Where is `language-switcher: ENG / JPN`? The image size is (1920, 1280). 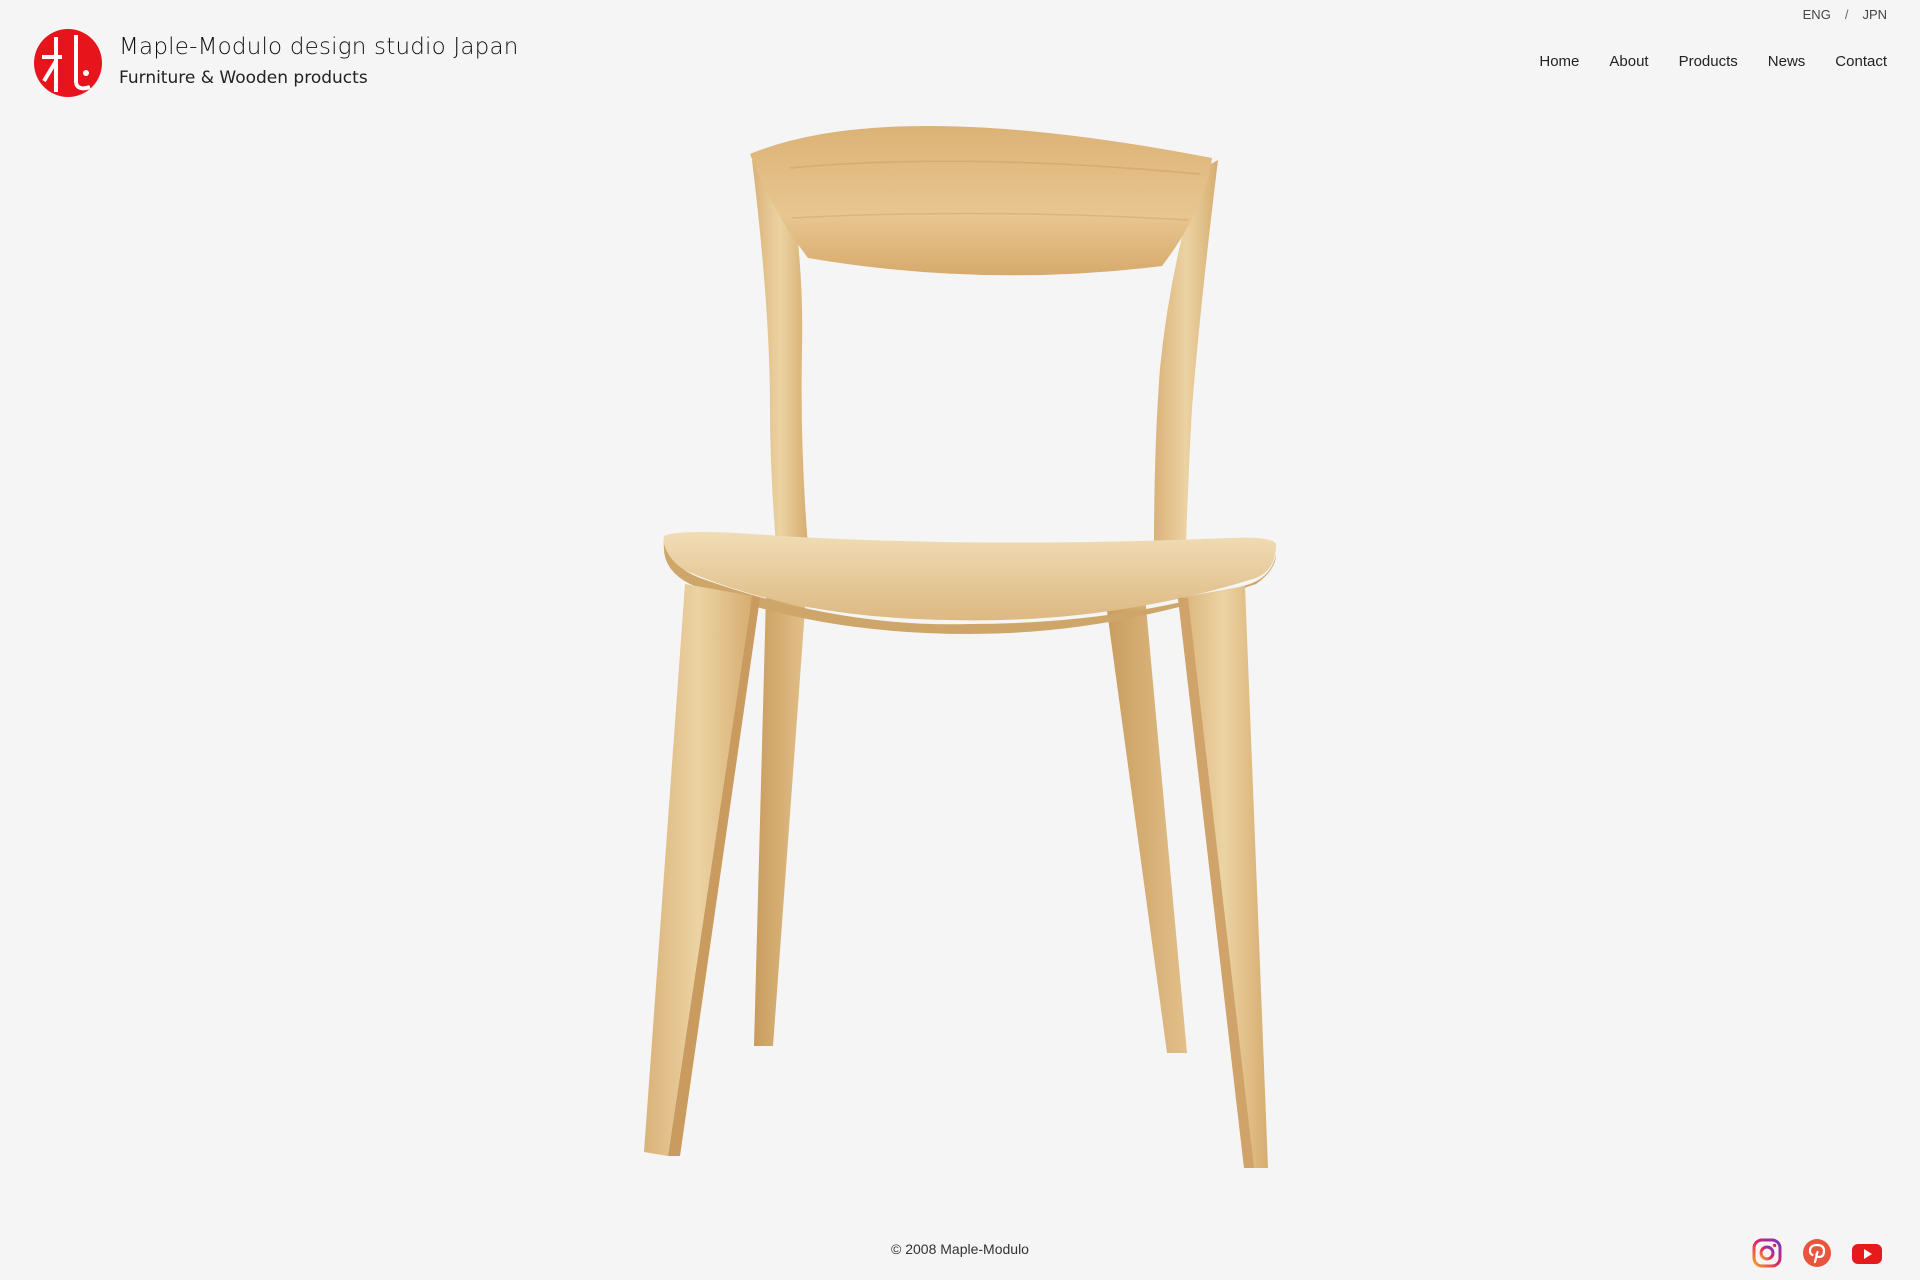 language-switcher: ENG / JPN is located at coordinates (1845, 14).